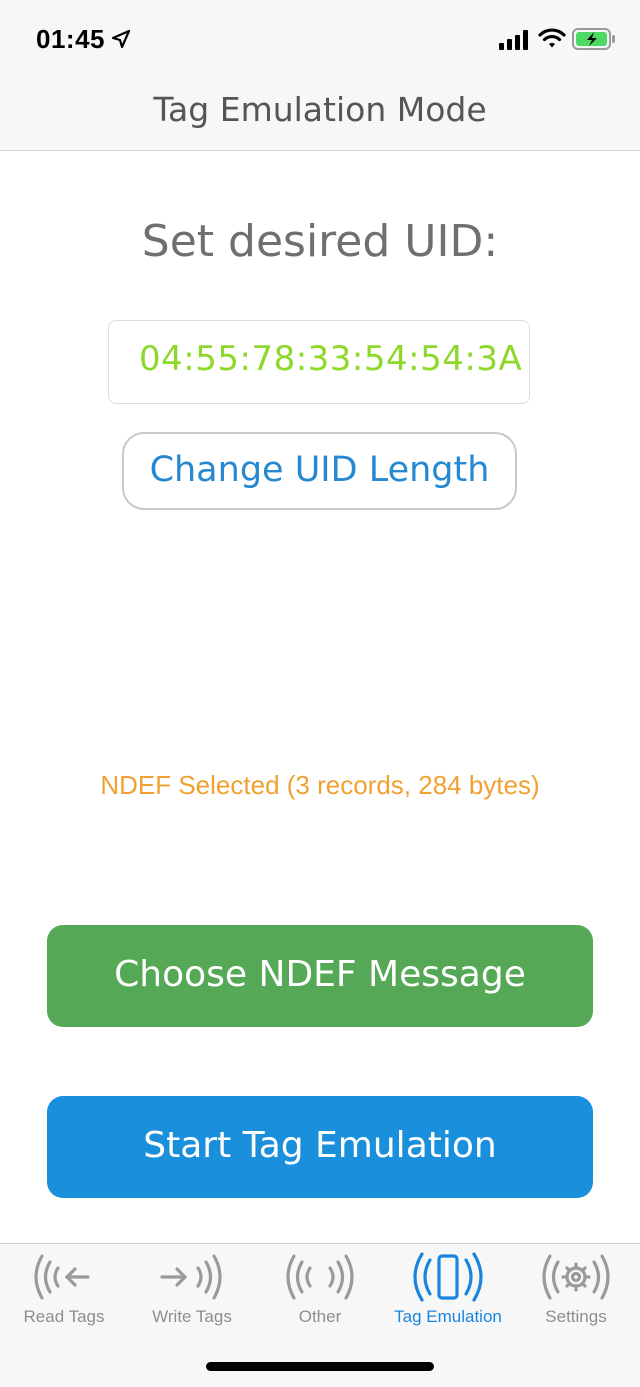 The image size is (640, 1387). Describe the element at coordinates (70, 39) in the screenshot. I see `status-time: 01:45` at that location.